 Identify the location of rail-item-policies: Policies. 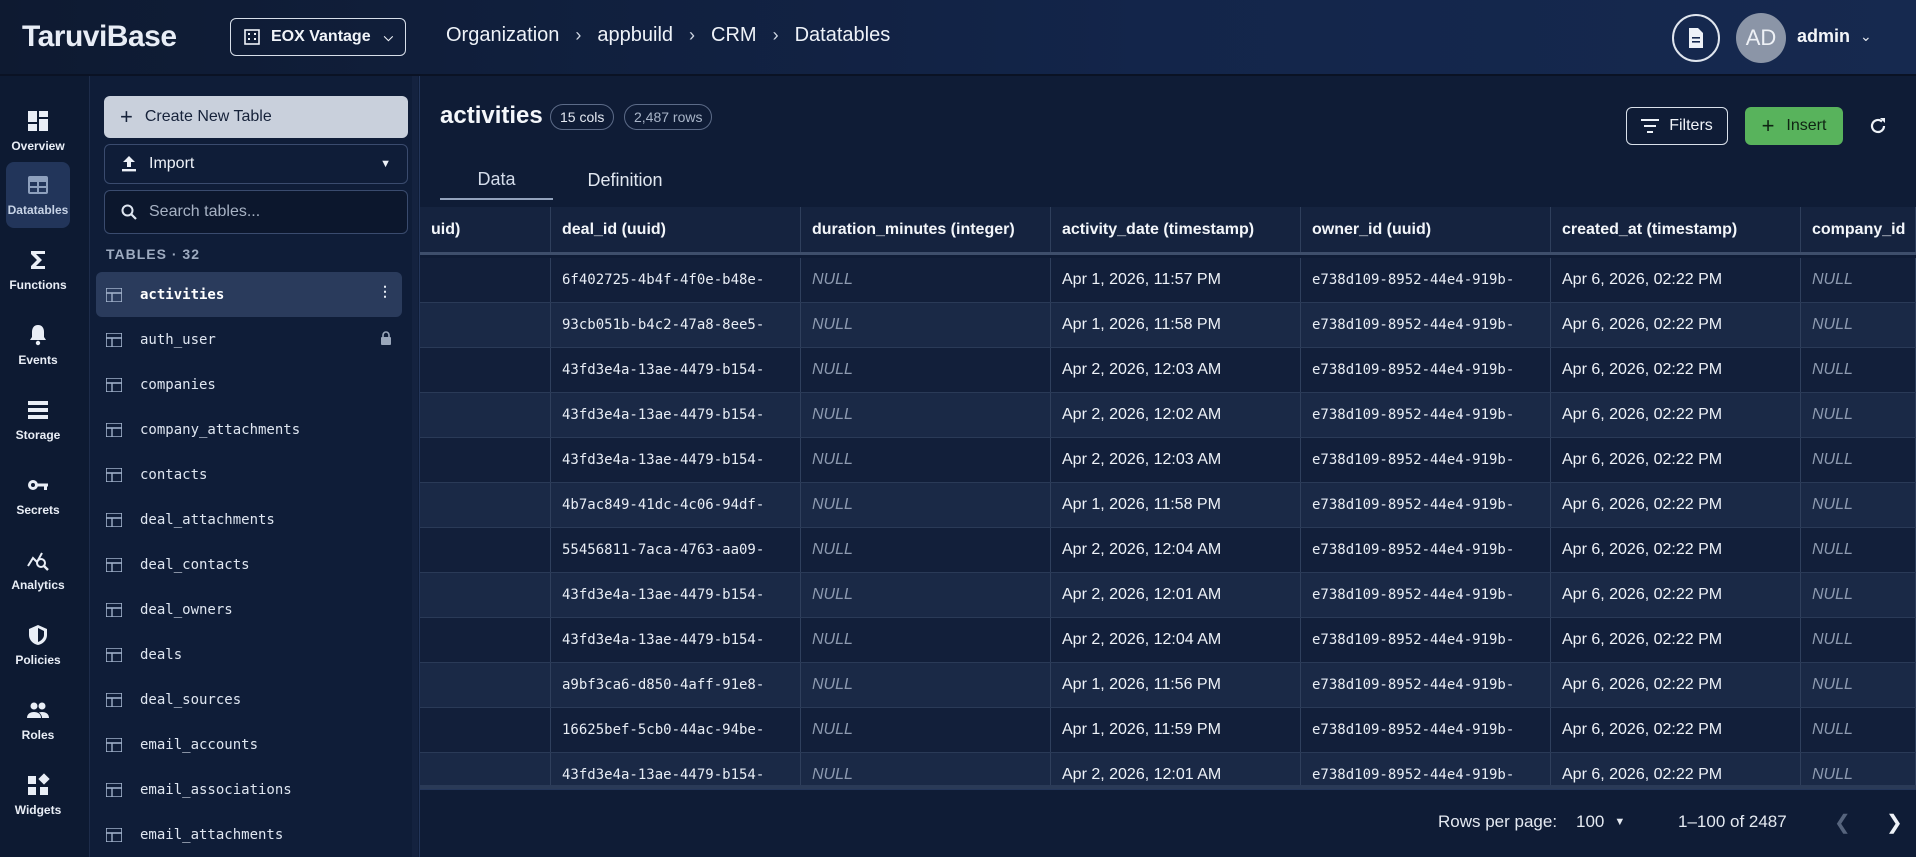
(38, 645).